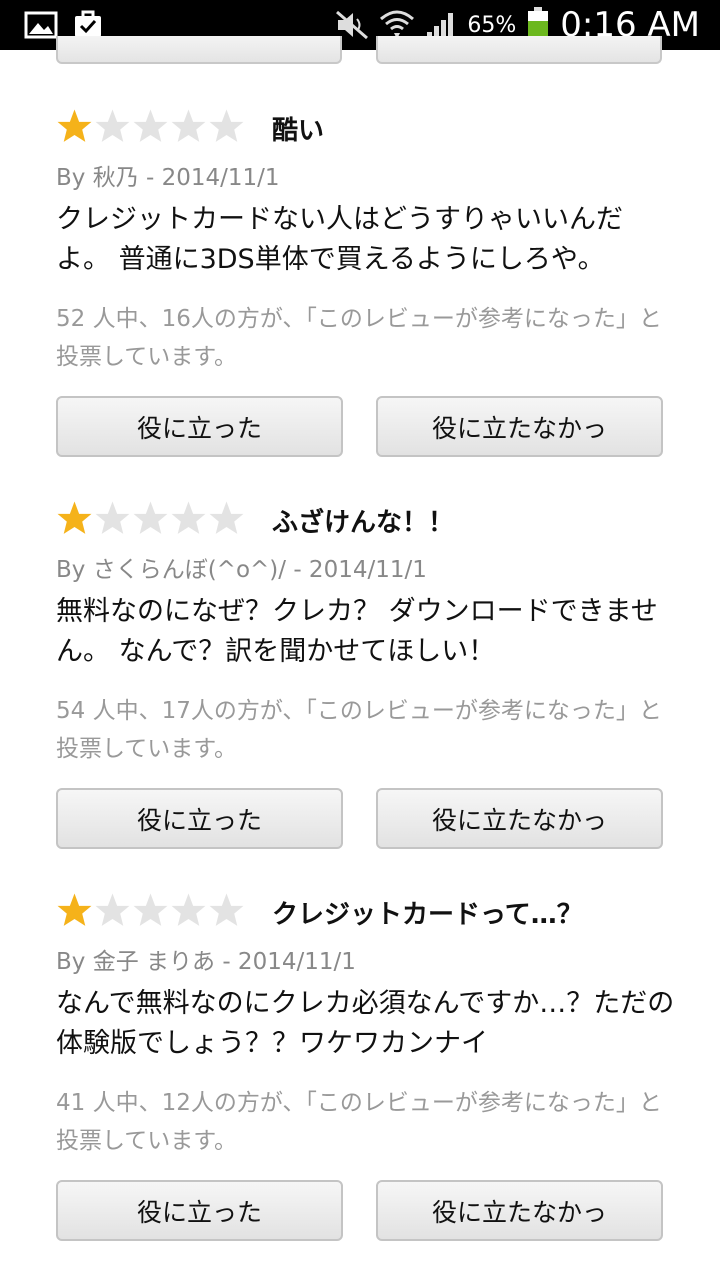 The width and height of the screenshot is (720, 1280). What do you see at coordinates (357, 631) in the screenshot?
I see `review-body: 無料なのになぜ？クレカ？ ダウンロードできません。 なんで？訳を聞かせてほしい！` at bounding box center [357, 631].